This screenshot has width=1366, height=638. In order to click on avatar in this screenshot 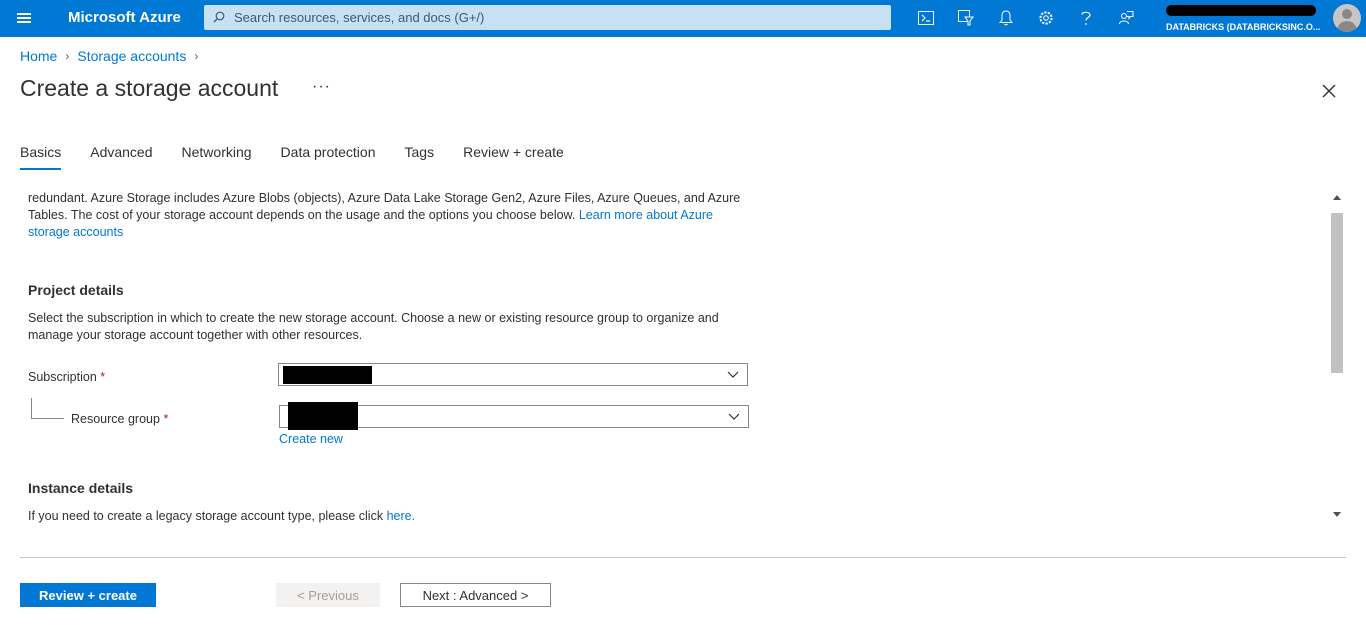, I will do `click(1347, 18)`.